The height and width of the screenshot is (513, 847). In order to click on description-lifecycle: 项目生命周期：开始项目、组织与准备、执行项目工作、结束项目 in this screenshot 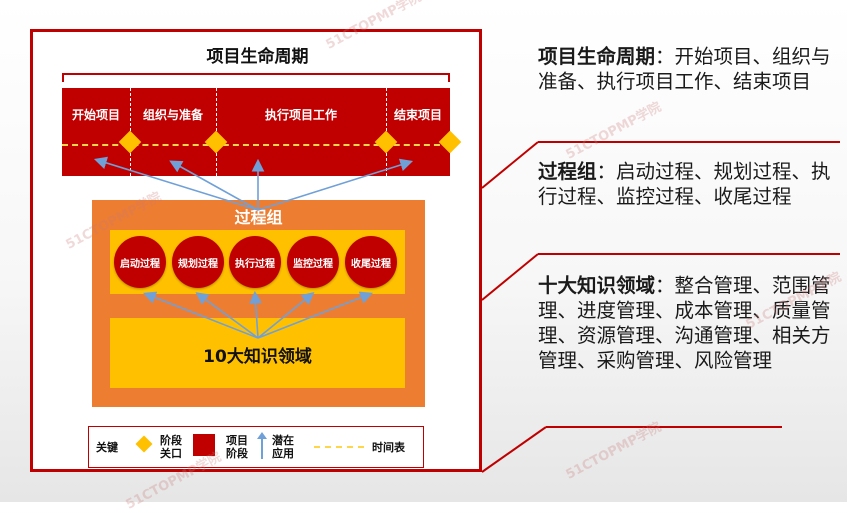, I will do `click(690, 69)`.